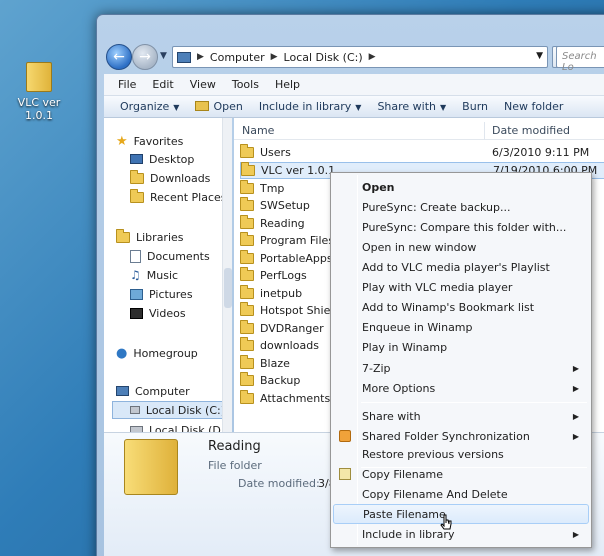 The width and height of the screenshot is (604, 556). I want to click on menu-item-open-new-window: Open in new window, so click(461, 247).